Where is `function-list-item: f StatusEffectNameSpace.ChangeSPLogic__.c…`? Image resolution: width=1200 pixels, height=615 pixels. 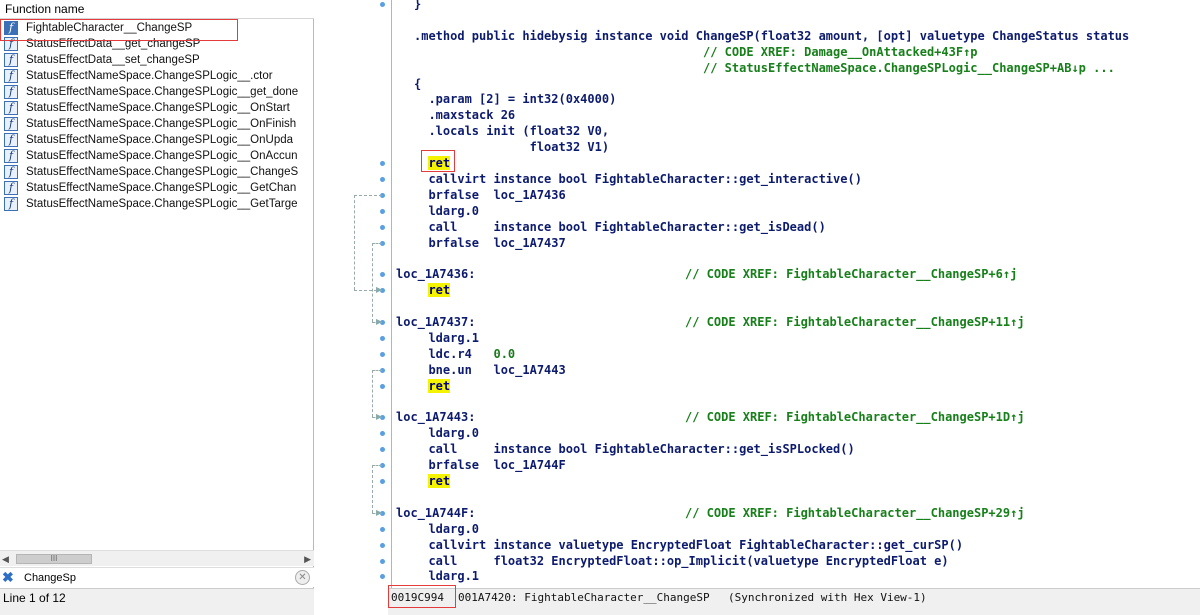
function-list-item: f StatusEffectNameSpace.ChangeSPLogic__.c… is located at coordinates (157, 76).